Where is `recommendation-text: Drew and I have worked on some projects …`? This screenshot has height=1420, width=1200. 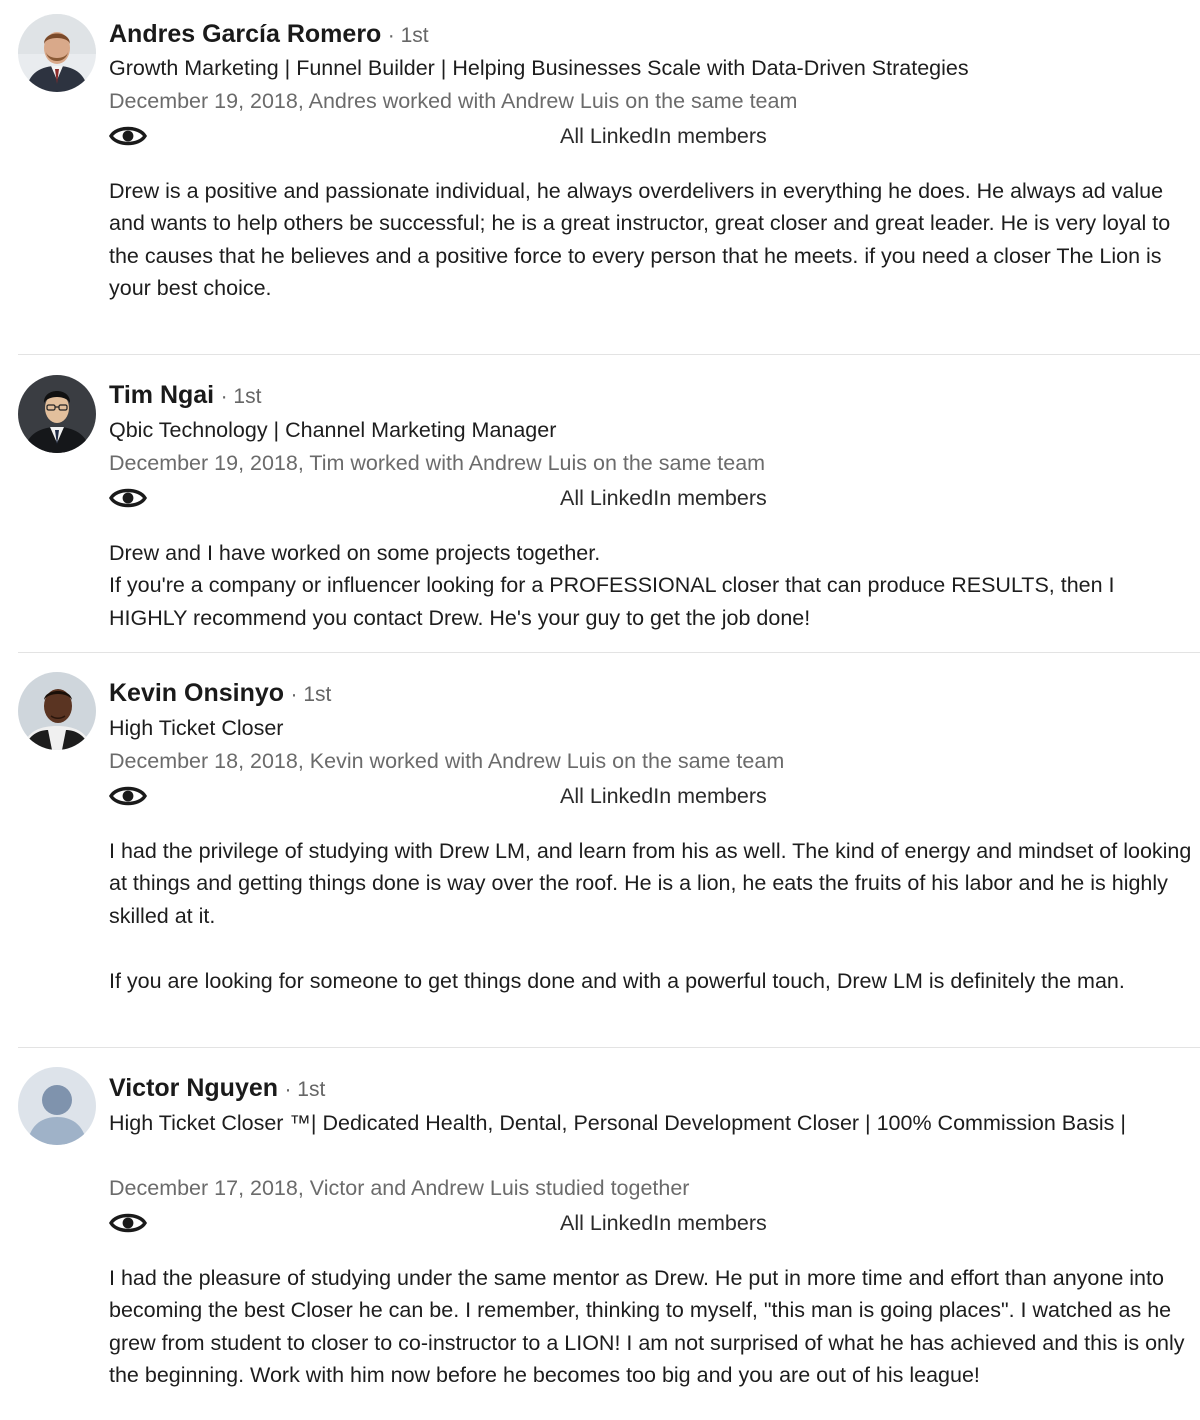 recommendation-text: Drew and I have worked on some projects … is located at coordinates (651, 585).